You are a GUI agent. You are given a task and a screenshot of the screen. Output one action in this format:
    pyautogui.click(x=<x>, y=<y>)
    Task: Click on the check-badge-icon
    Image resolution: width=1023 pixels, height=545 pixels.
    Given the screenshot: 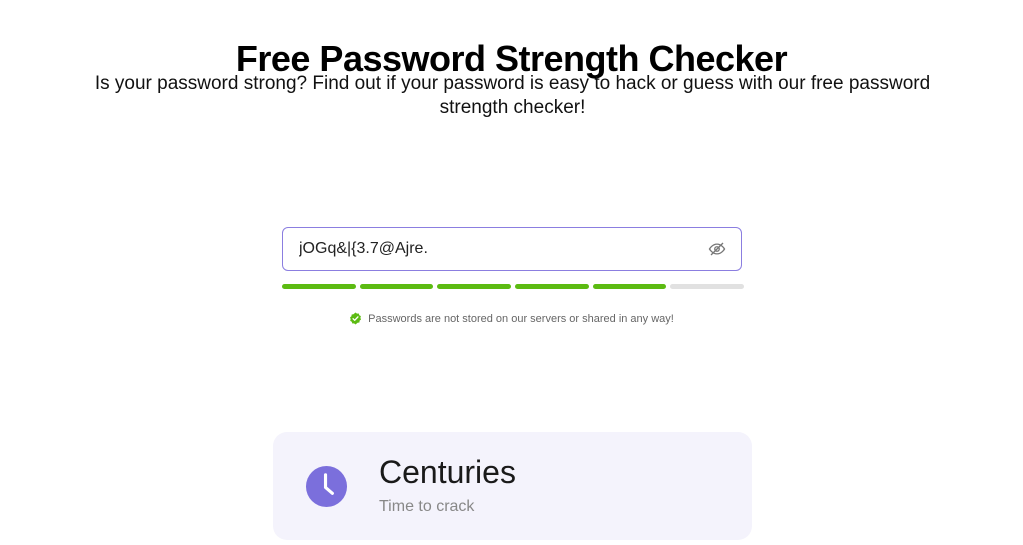 What is the action you would take?
    pyautogui.click(x=355, y=318)
    